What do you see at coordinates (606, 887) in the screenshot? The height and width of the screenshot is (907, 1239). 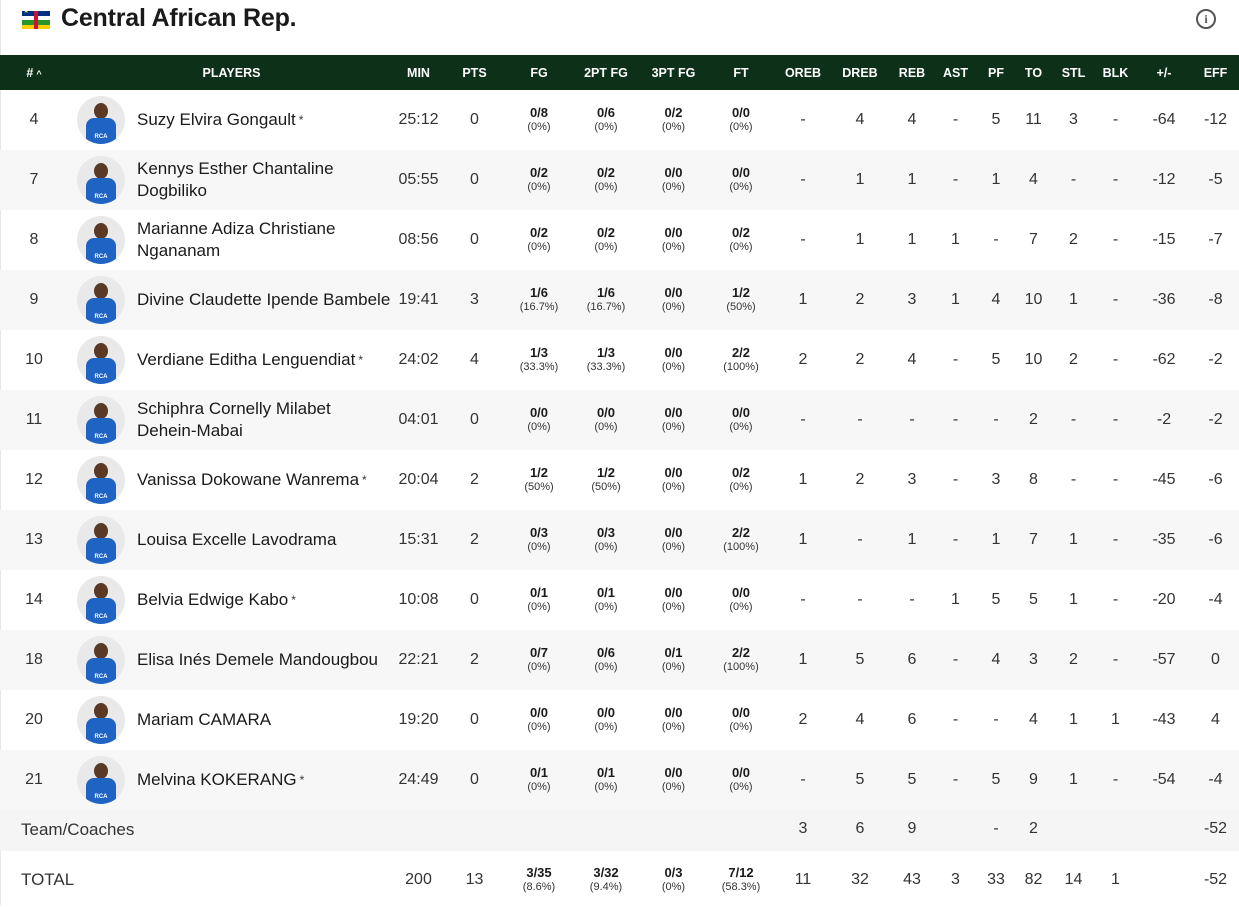 I see `shot-percentage: (9.4%)` at bounding box center [606, 887].